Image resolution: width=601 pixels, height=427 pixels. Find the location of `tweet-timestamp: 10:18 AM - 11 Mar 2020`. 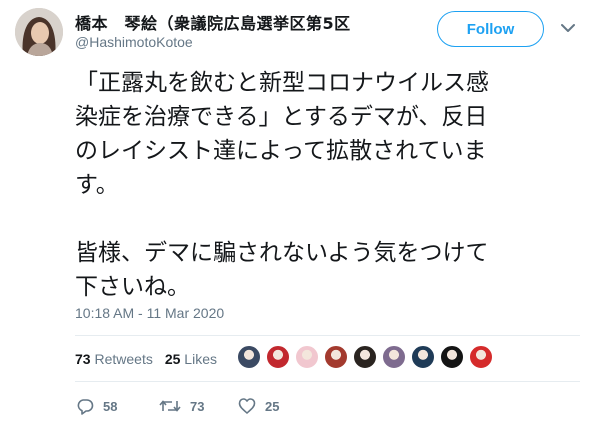

tweet-timestamp: 10:18 AM - 11 Mar 2020 is located at coordinates (149, 313).